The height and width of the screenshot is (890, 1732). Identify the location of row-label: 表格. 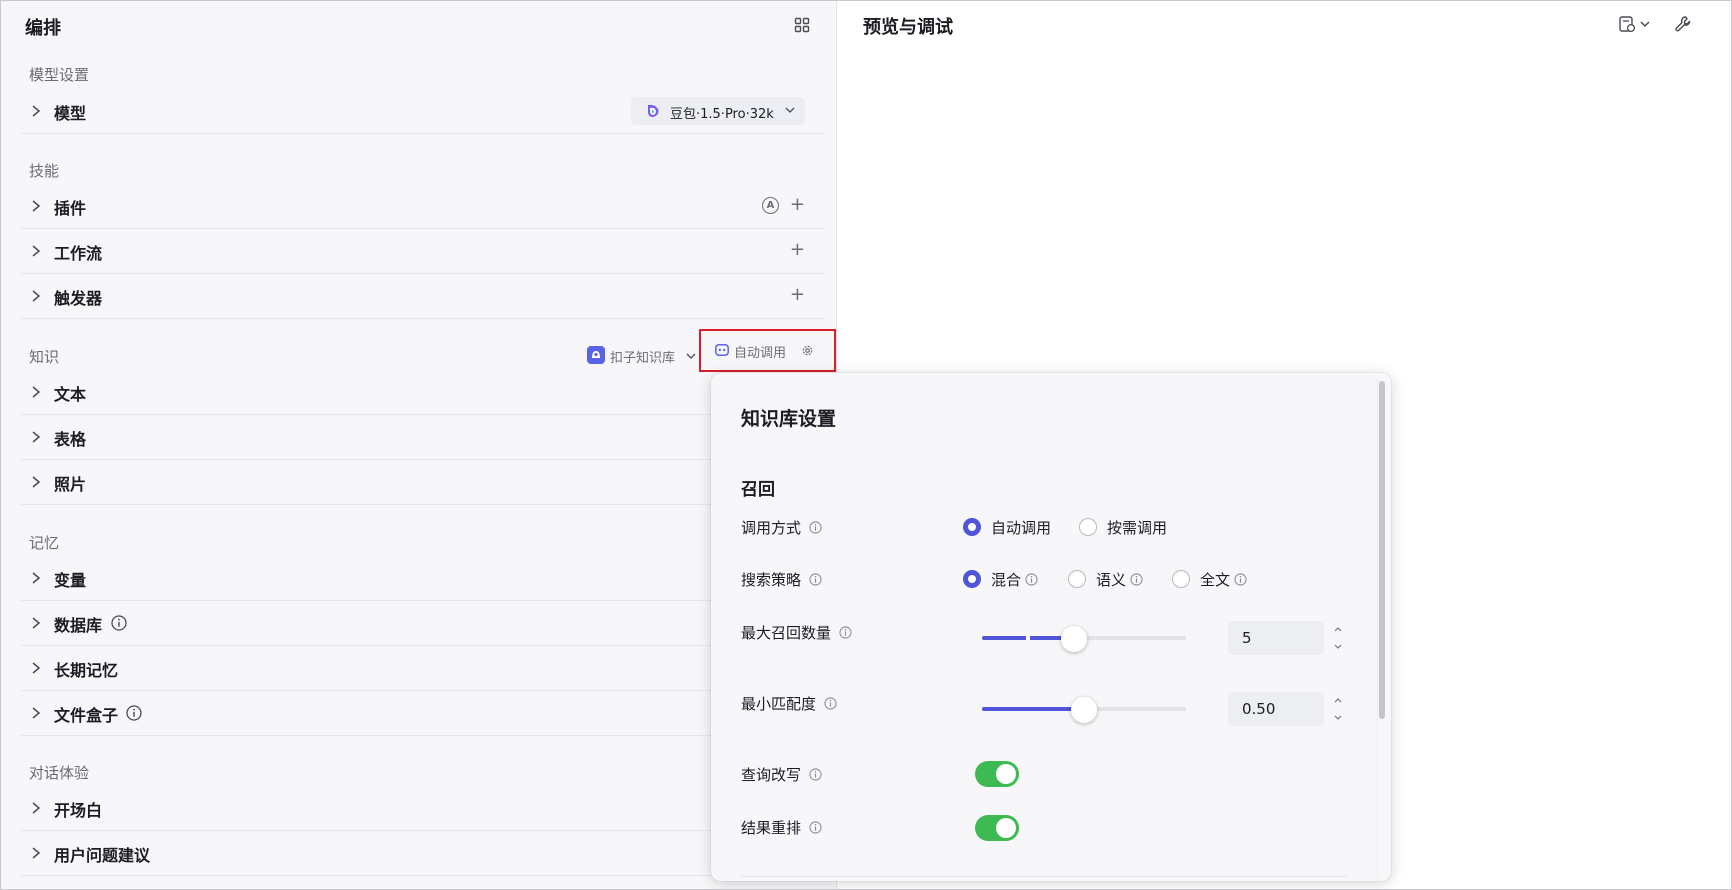
(70, 439).